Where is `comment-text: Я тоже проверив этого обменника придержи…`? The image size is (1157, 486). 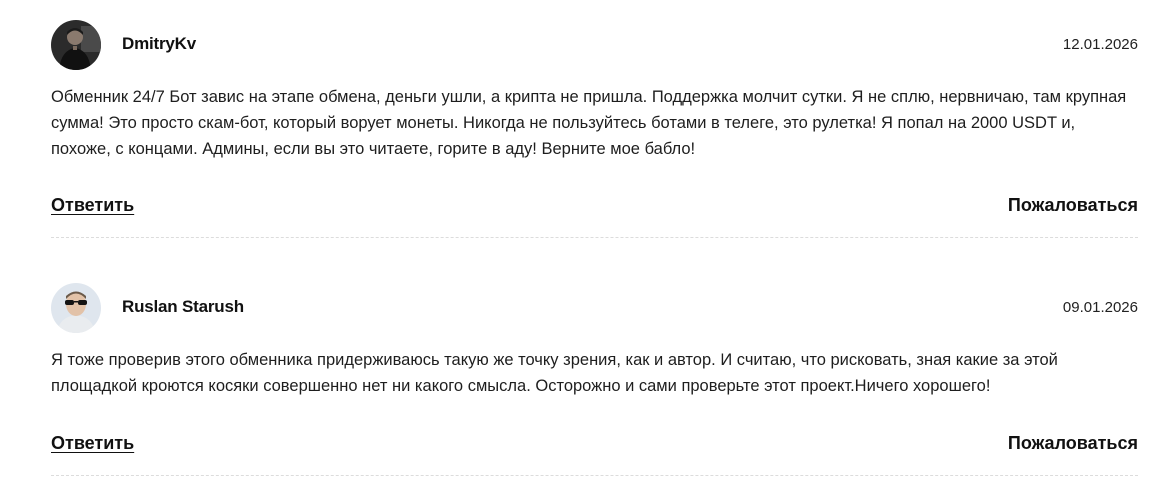 comment-text: Я тоже проверив этого обменника придержи… is located at coordinates (554, 373).